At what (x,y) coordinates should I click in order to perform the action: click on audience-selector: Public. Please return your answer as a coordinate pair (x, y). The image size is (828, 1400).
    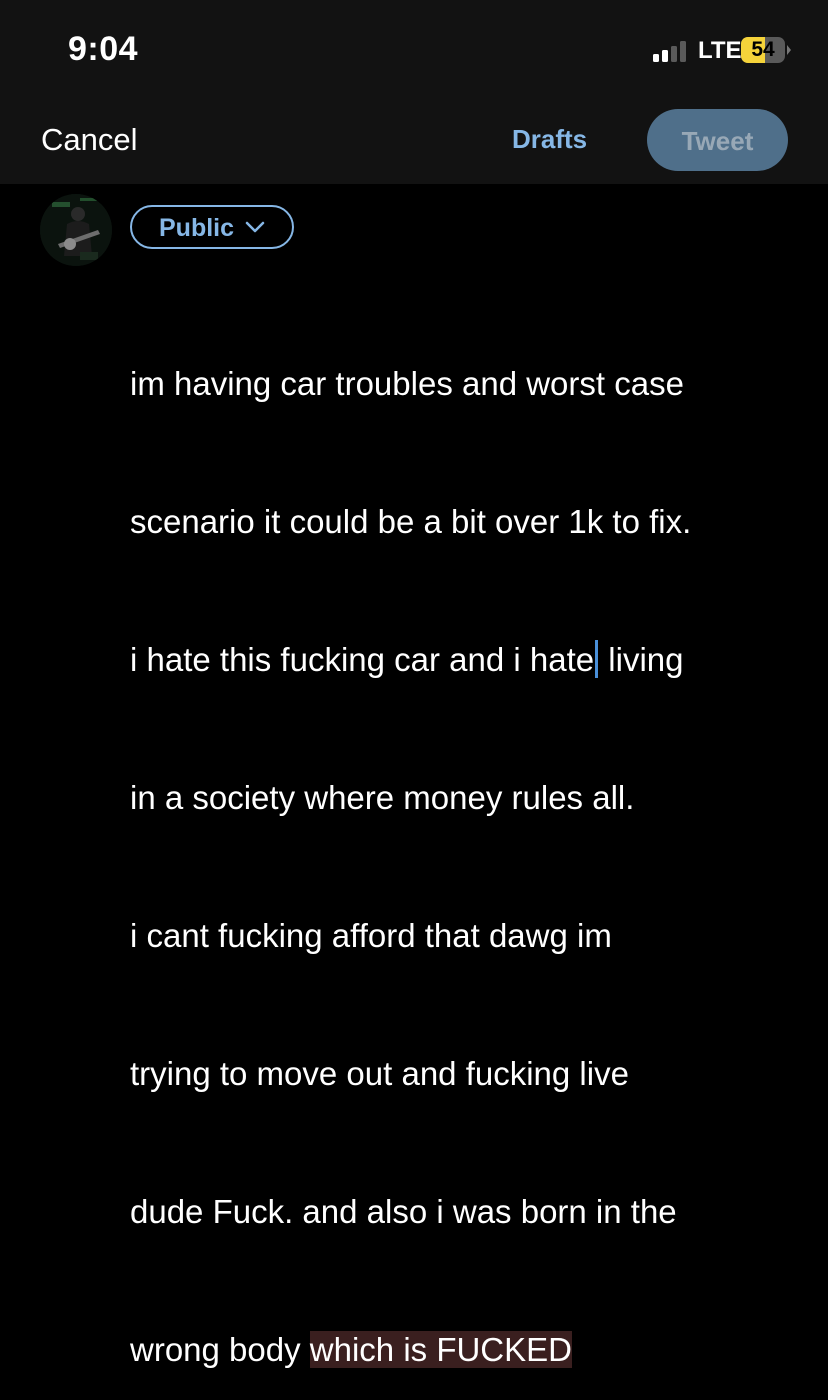
    Looking at the image, I should click on (212, 227).